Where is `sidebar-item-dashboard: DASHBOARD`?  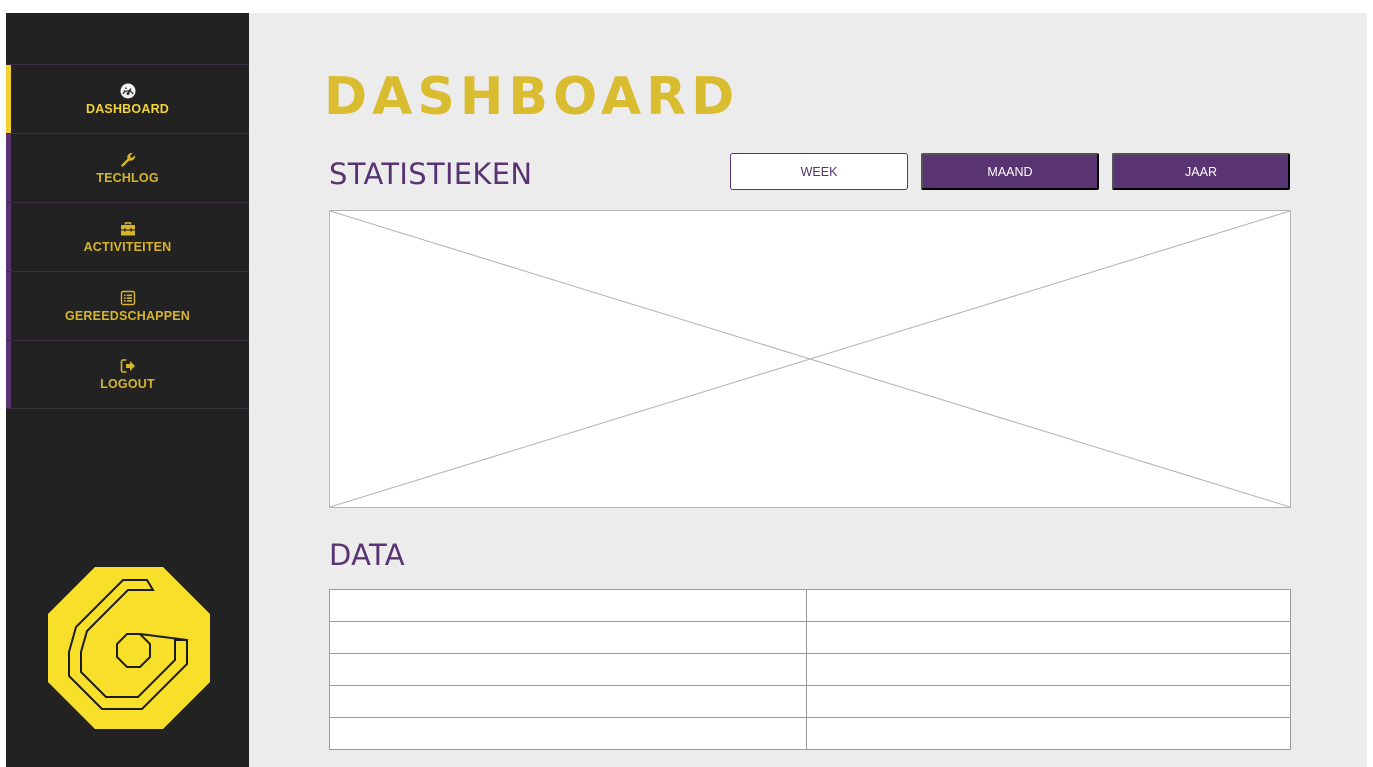
sidebar-item-dashboard: DASHBOARD is located at coordinates (127, 98).